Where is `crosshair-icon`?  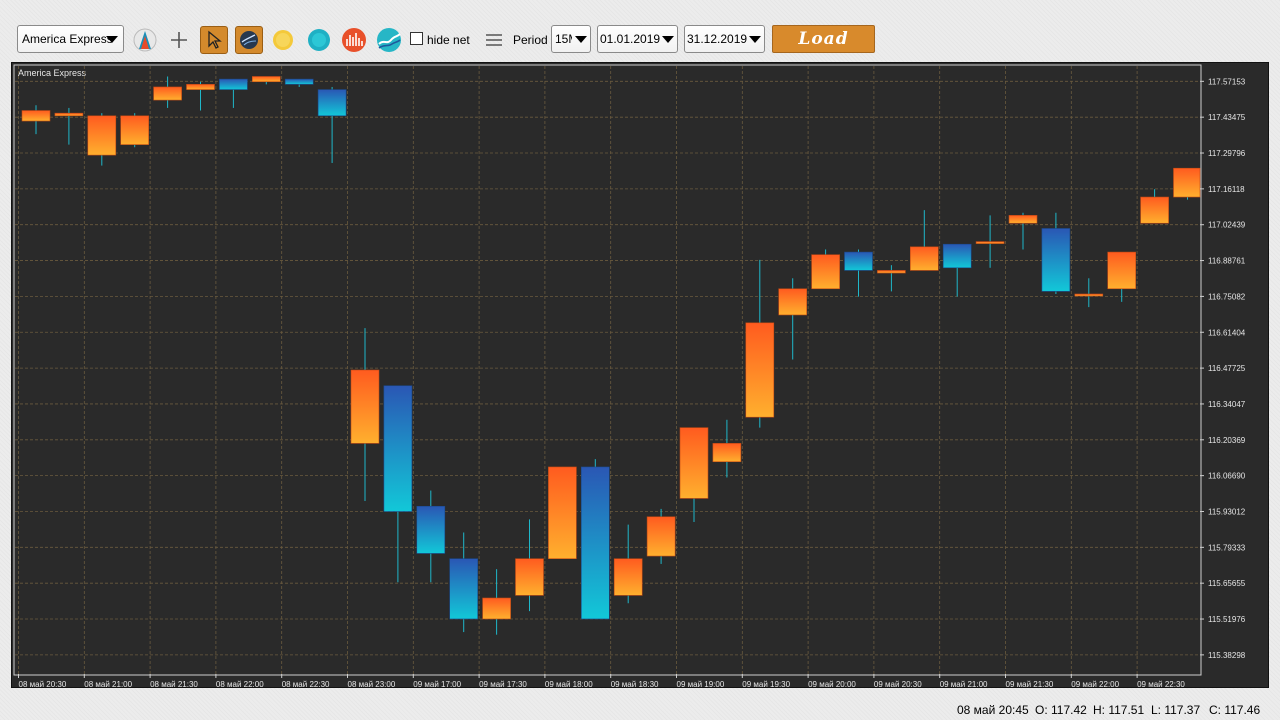
crosshair-icon is located at coordinates (179, 40).